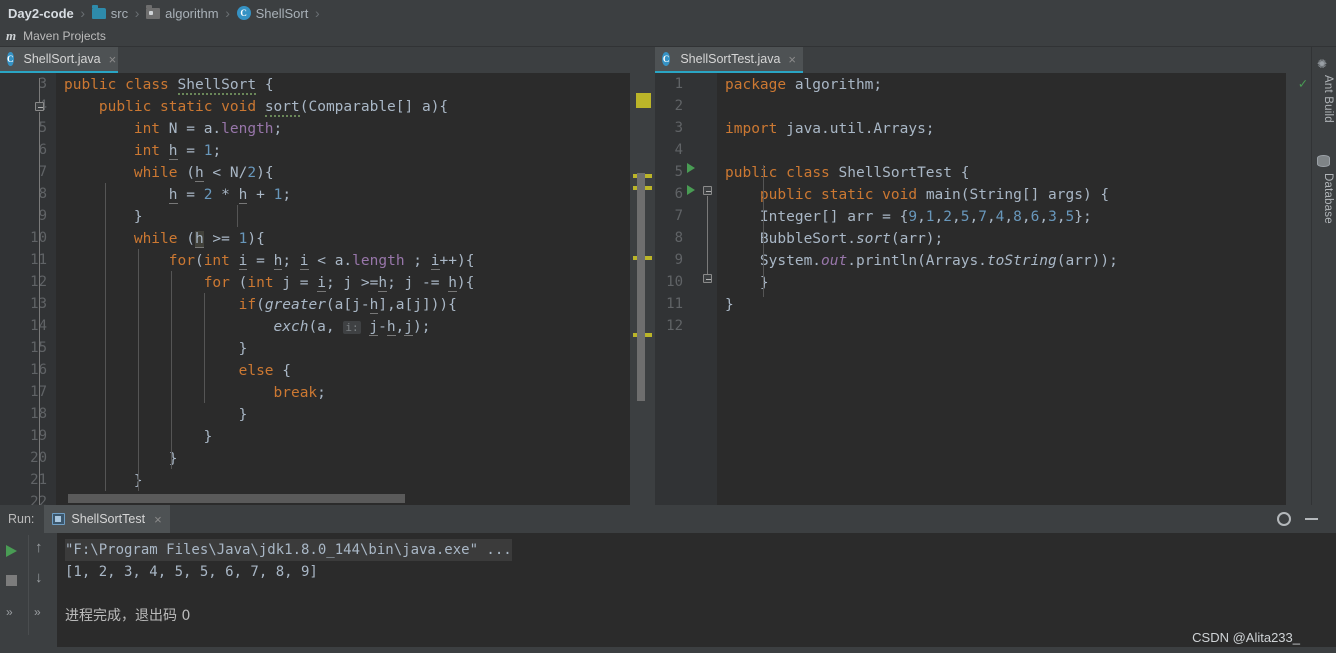 This screenshot has height=653, width=1336. Describe the element at coordinates (9, 612) in the screenshot. I see `expand-left-button: »` at that location.